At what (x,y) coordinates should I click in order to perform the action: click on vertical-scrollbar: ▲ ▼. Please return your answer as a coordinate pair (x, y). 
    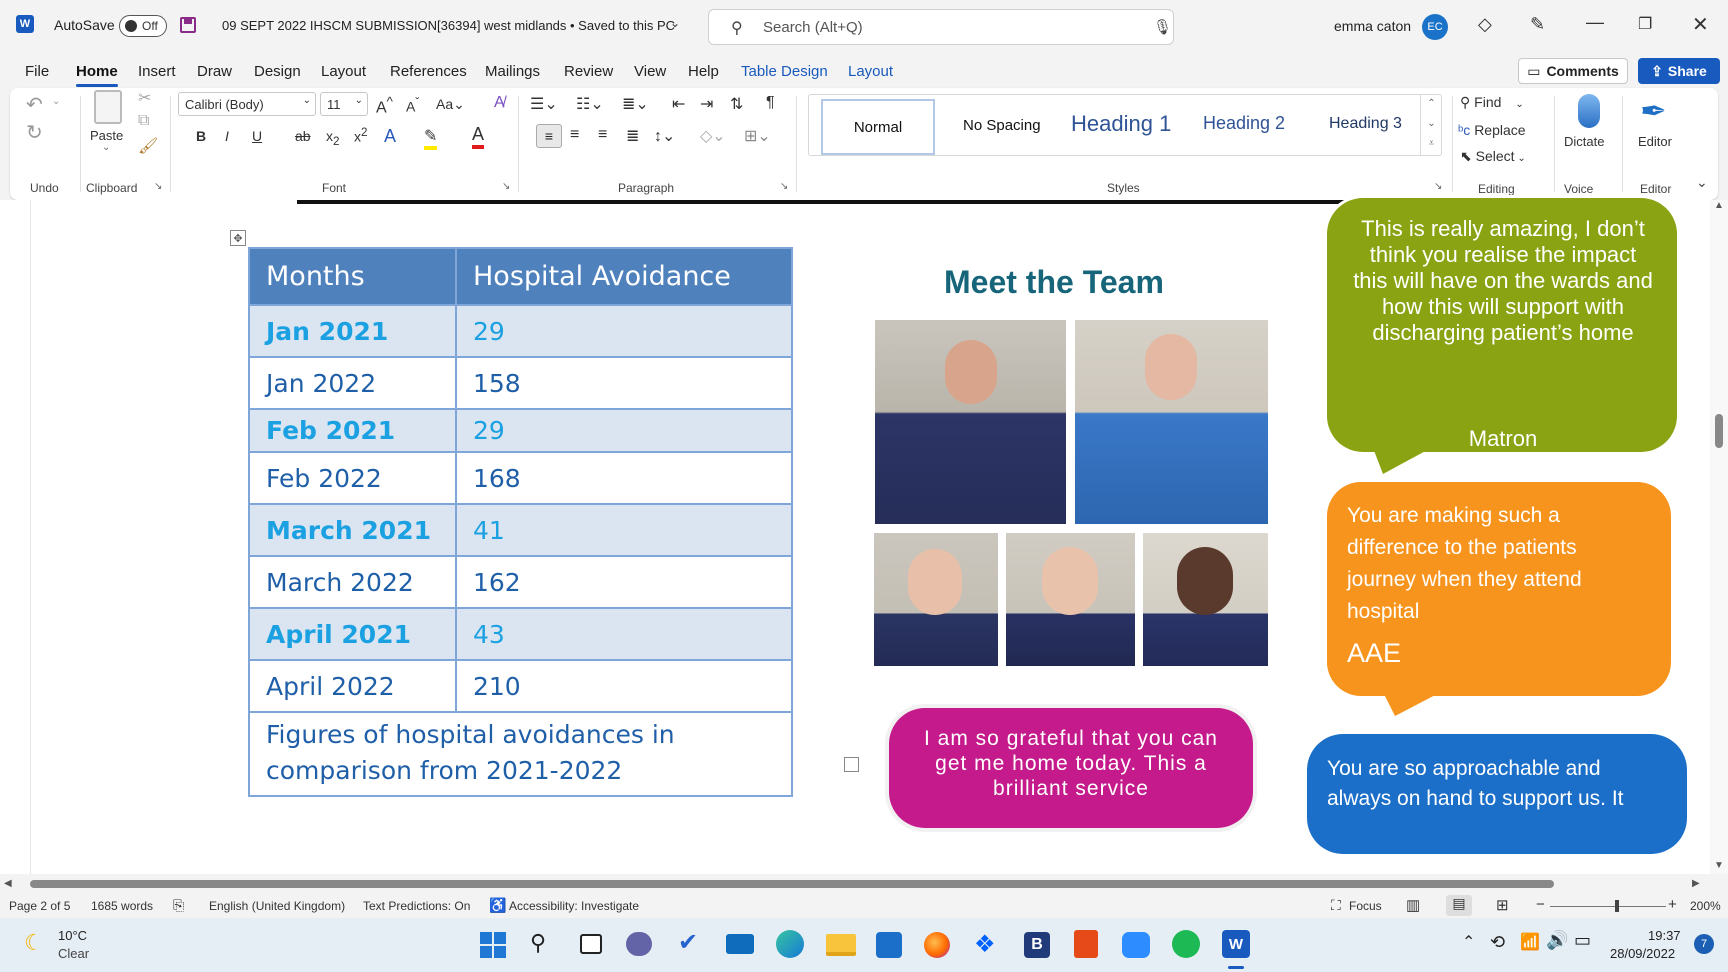
    Looking at the image, I should click on (1719, 537).